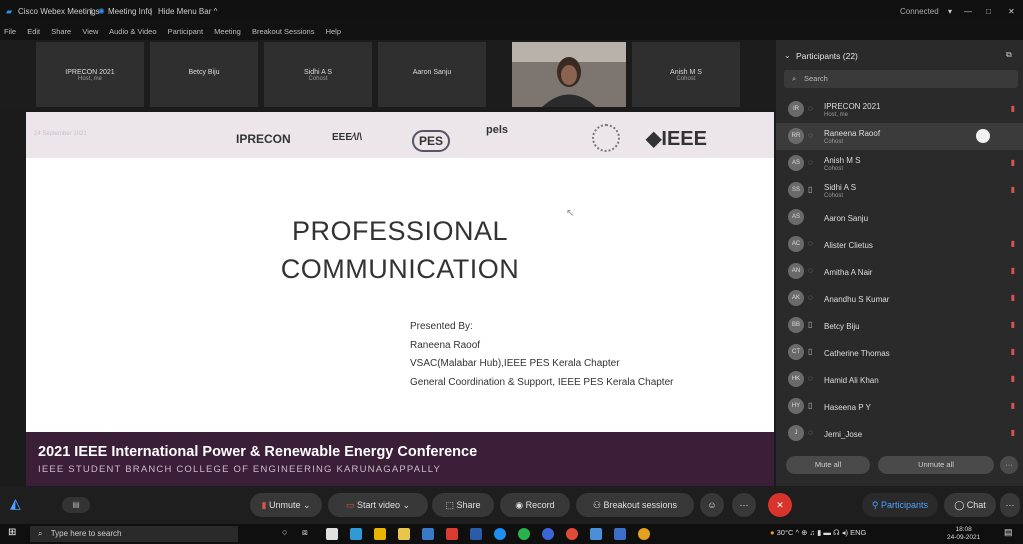 Image resolution: width=1023 pixels, height=544 pixels. What do you see at coordinates (227, 31) in the screenshot?
I see `menu-meeting: Meeting` at bounding box center [227, 31].